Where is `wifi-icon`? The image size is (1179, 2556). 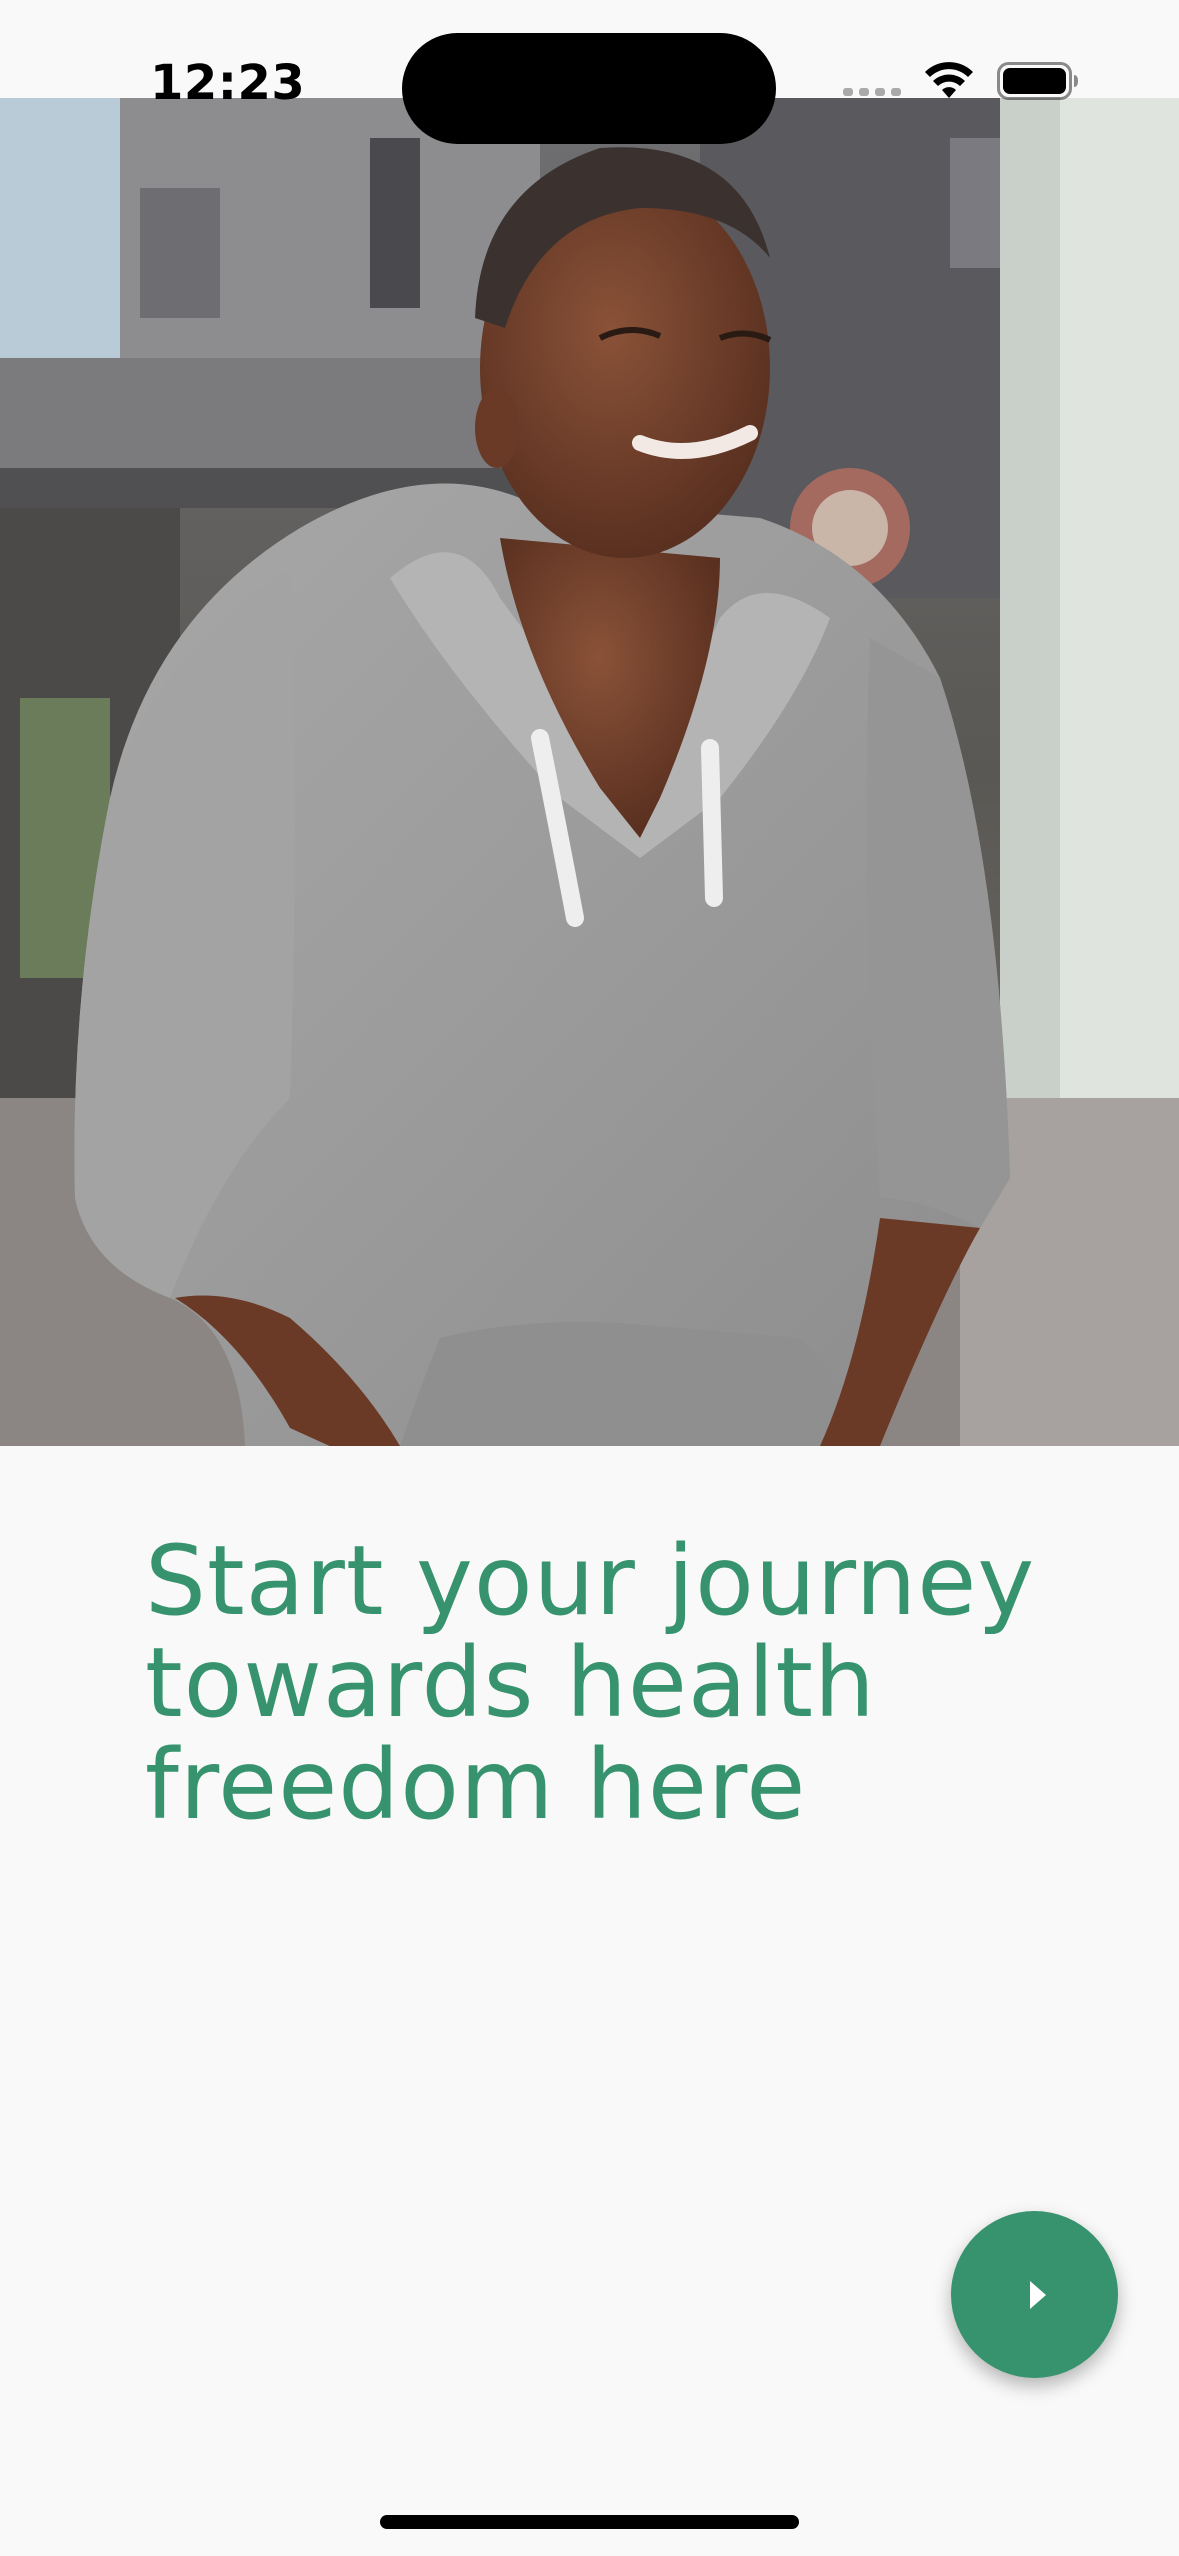 wifi-icon is located at coordinates (949, 80).